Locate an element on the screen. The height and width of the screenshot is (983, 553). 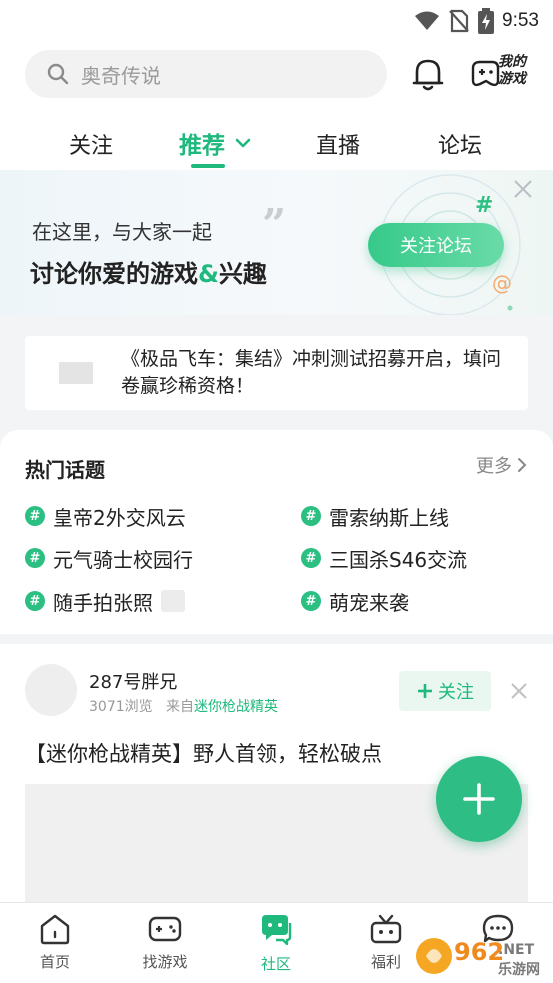
more-topics-link: 更多 is located at coordinates (502, 465).